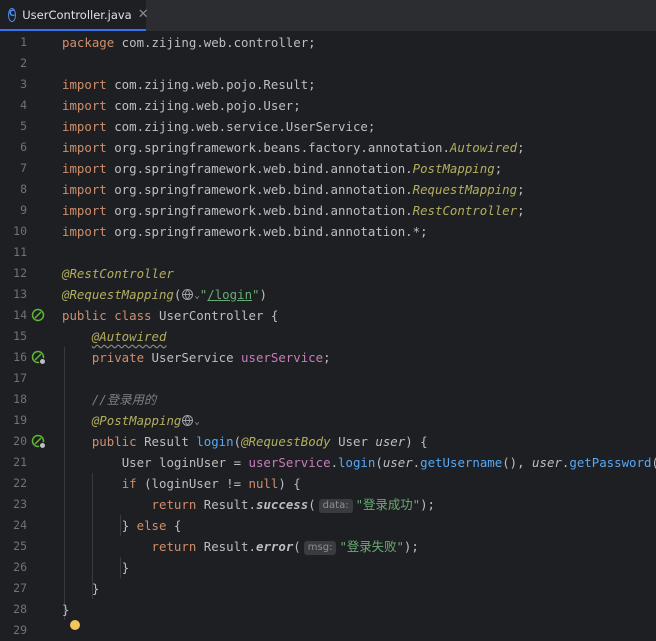 The image size is (656, 641). I want to click on code-line: 29, so click(328, 630).